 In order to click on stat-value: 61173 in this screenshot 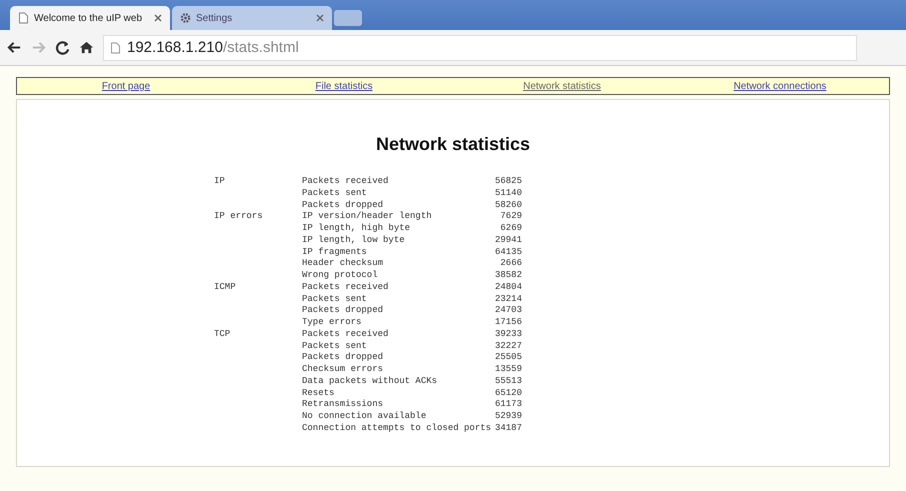, I will do `click(508, 405)`.